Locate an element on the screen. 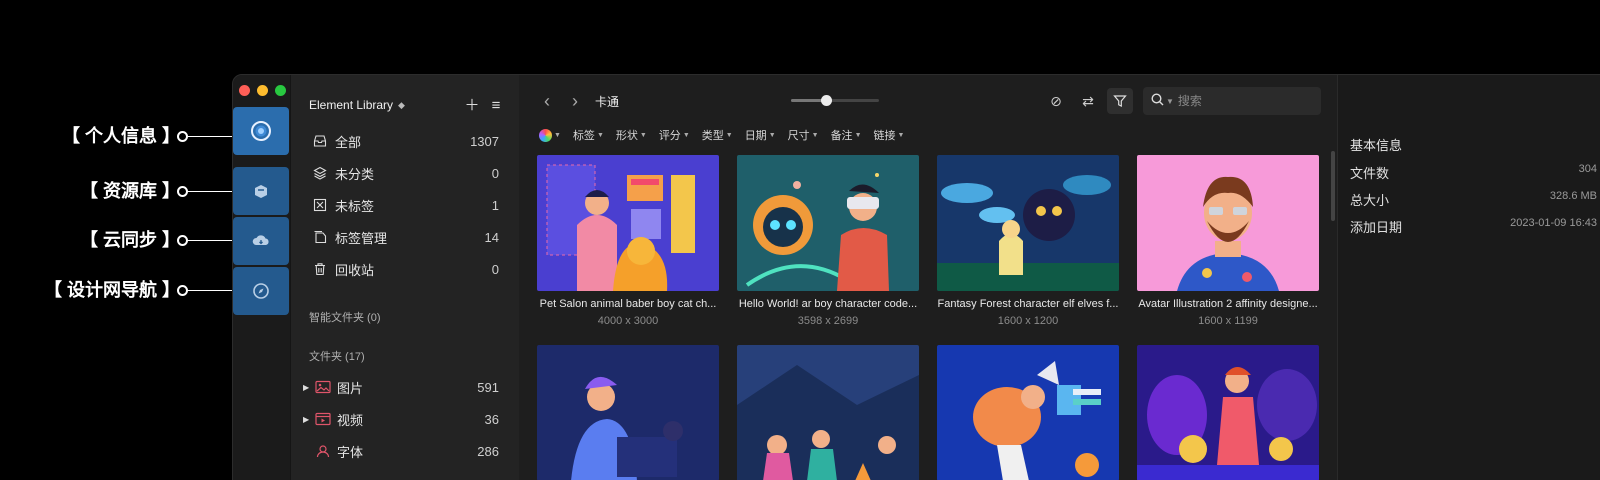 Image resolution: width=1600 pixels, height=480 pixels. filter-type: 类型 ▼ is located at coordinates (717, 135).